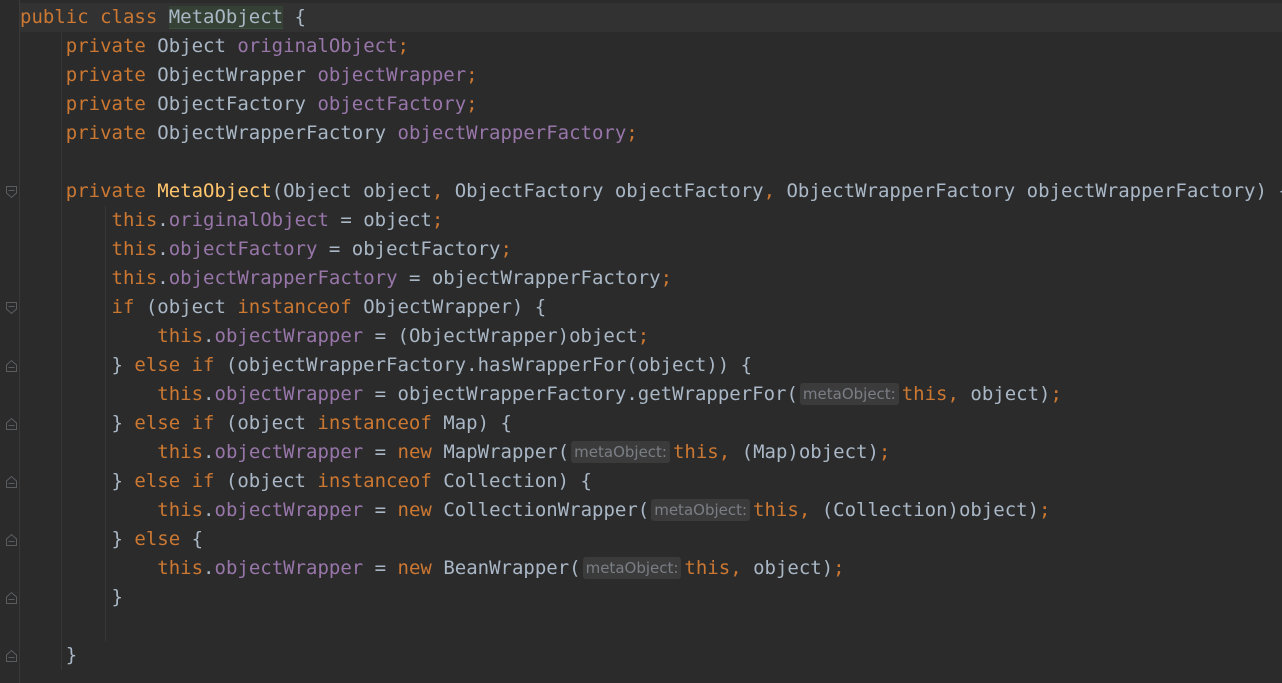 This screenshot has height=683, width=1282. What do you see at coordinates (651, 423) in the screenshot?
I see `code-line: } else if (object instanceof Map) {` at bounding box center [651, 423].